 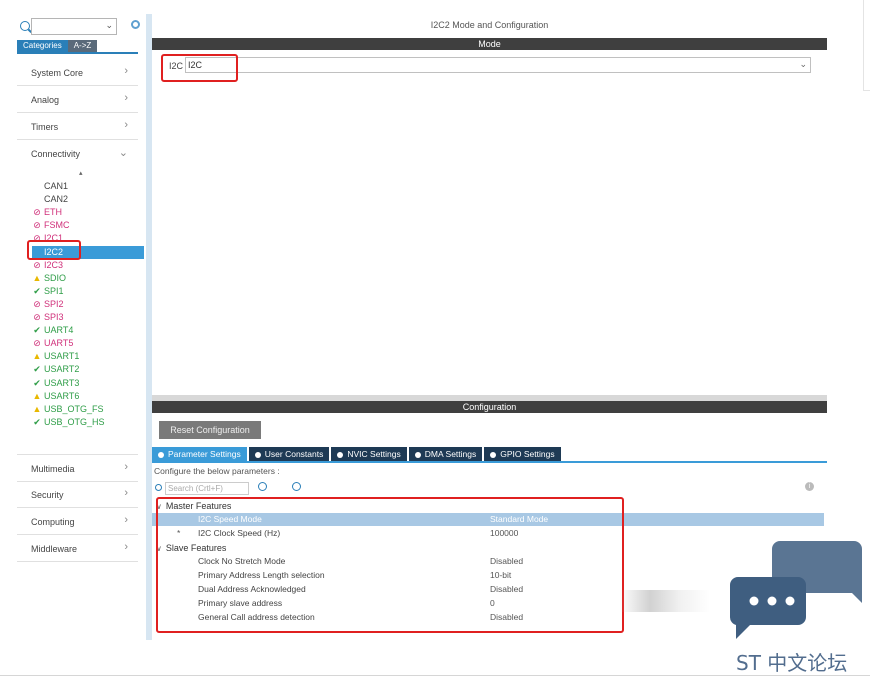 I want to click on sidebar-item-label: USB_OTG_HS, so click(x=74, y=421).